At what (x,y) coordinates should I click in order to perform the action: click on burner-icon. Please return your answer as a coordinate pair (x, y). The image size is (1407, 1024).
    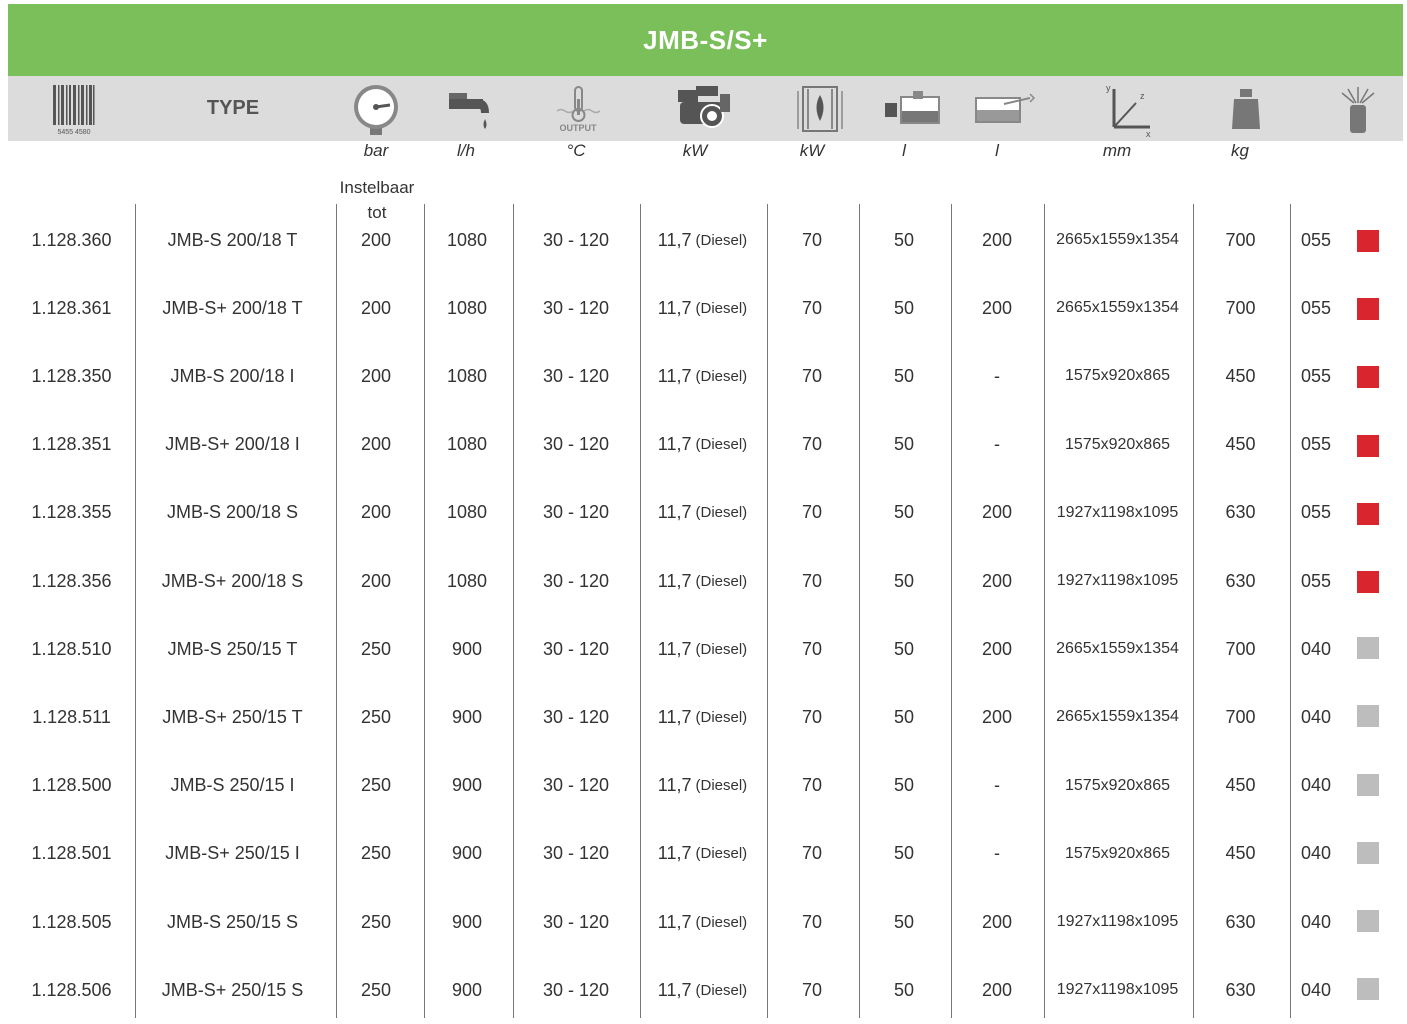
    Looking at the image, I should click on (820, 108).